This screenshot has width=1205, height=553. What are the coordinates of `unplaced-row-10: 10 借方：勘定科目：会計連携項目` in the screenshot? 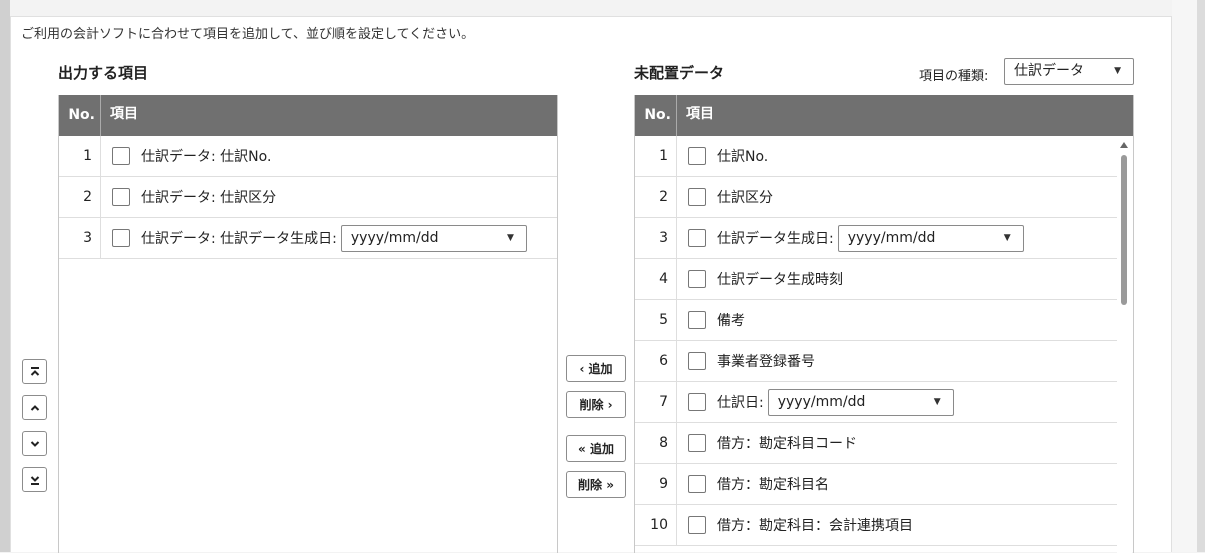 It's located at (876, 525).